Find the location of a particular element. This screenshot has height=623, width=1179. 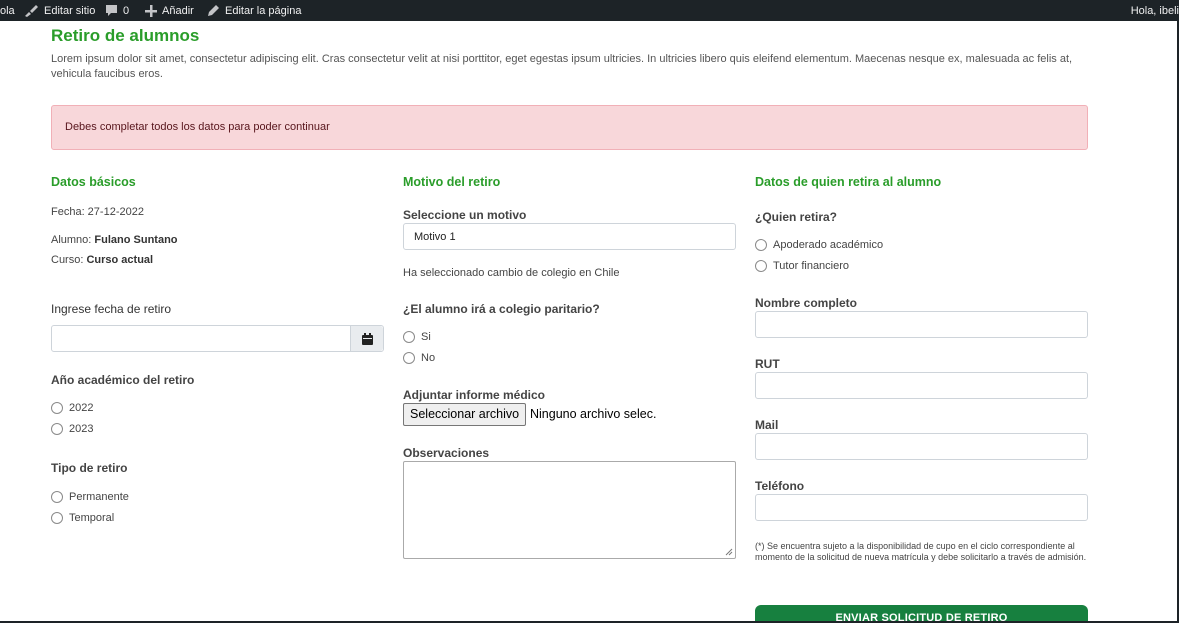

reason-title: Motivo del retiro is located at coordinates (452, 182).